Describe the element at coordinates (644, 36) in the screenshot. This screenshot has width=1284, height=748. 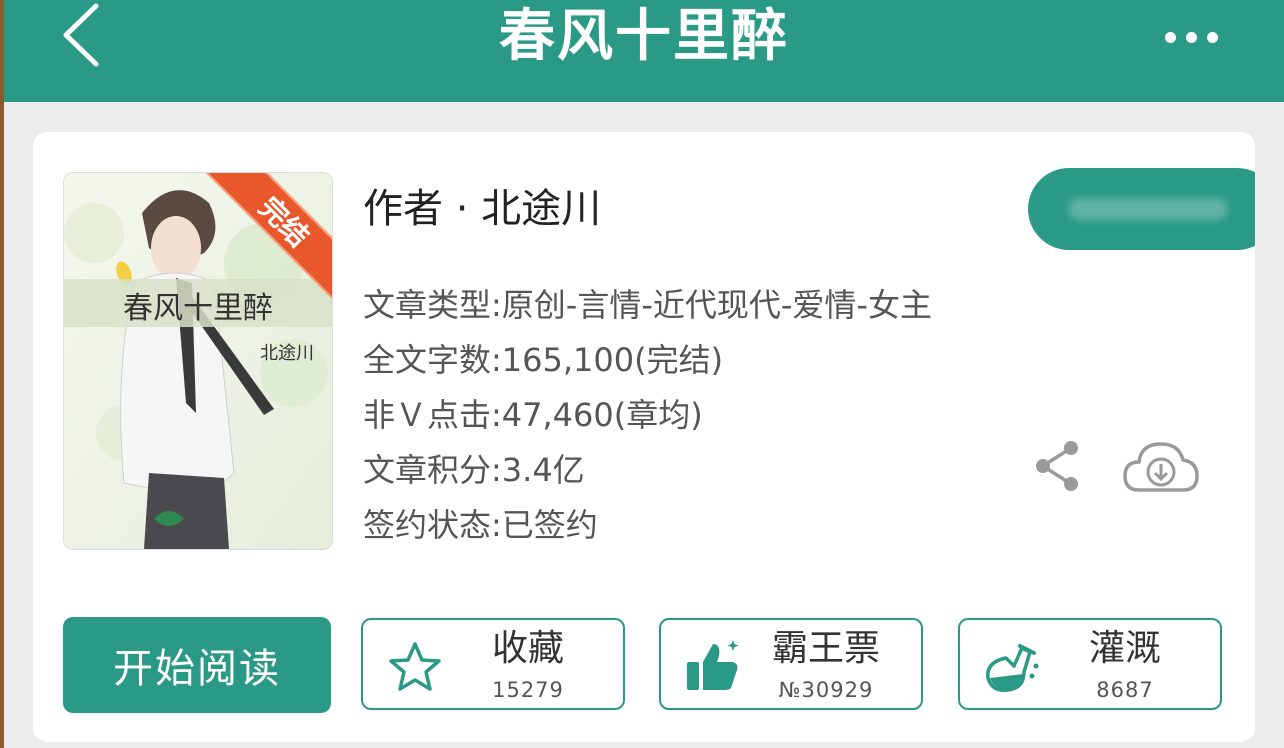
I see `page-title: 春风十里醉` at that location.